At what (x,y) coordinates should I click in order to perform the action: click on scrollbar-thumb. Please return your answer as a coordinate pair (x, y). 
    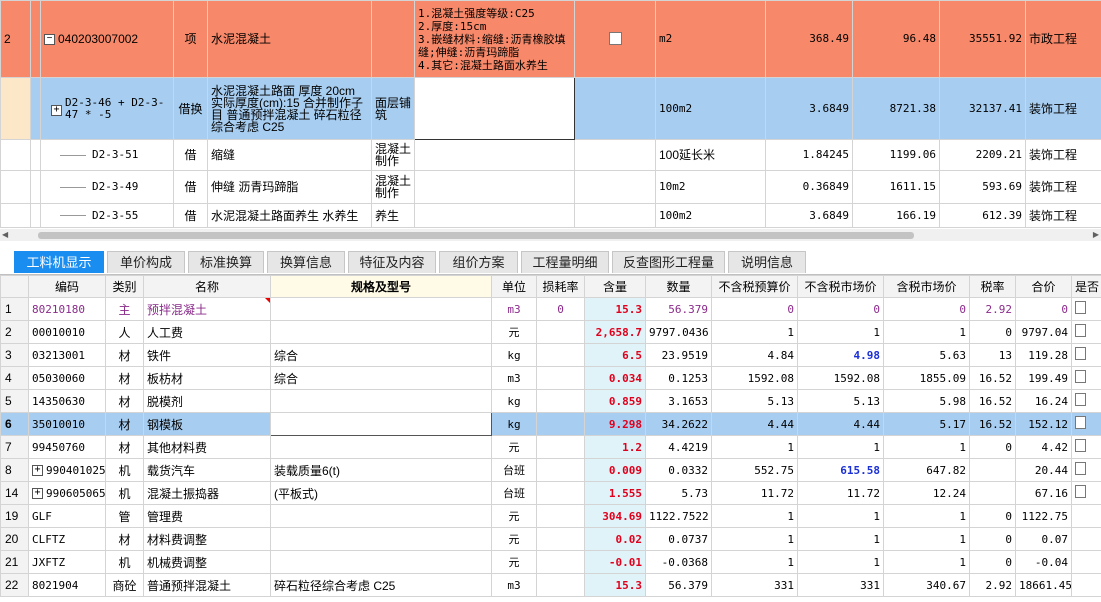
    Looking at the image, I should click on (476, 235).